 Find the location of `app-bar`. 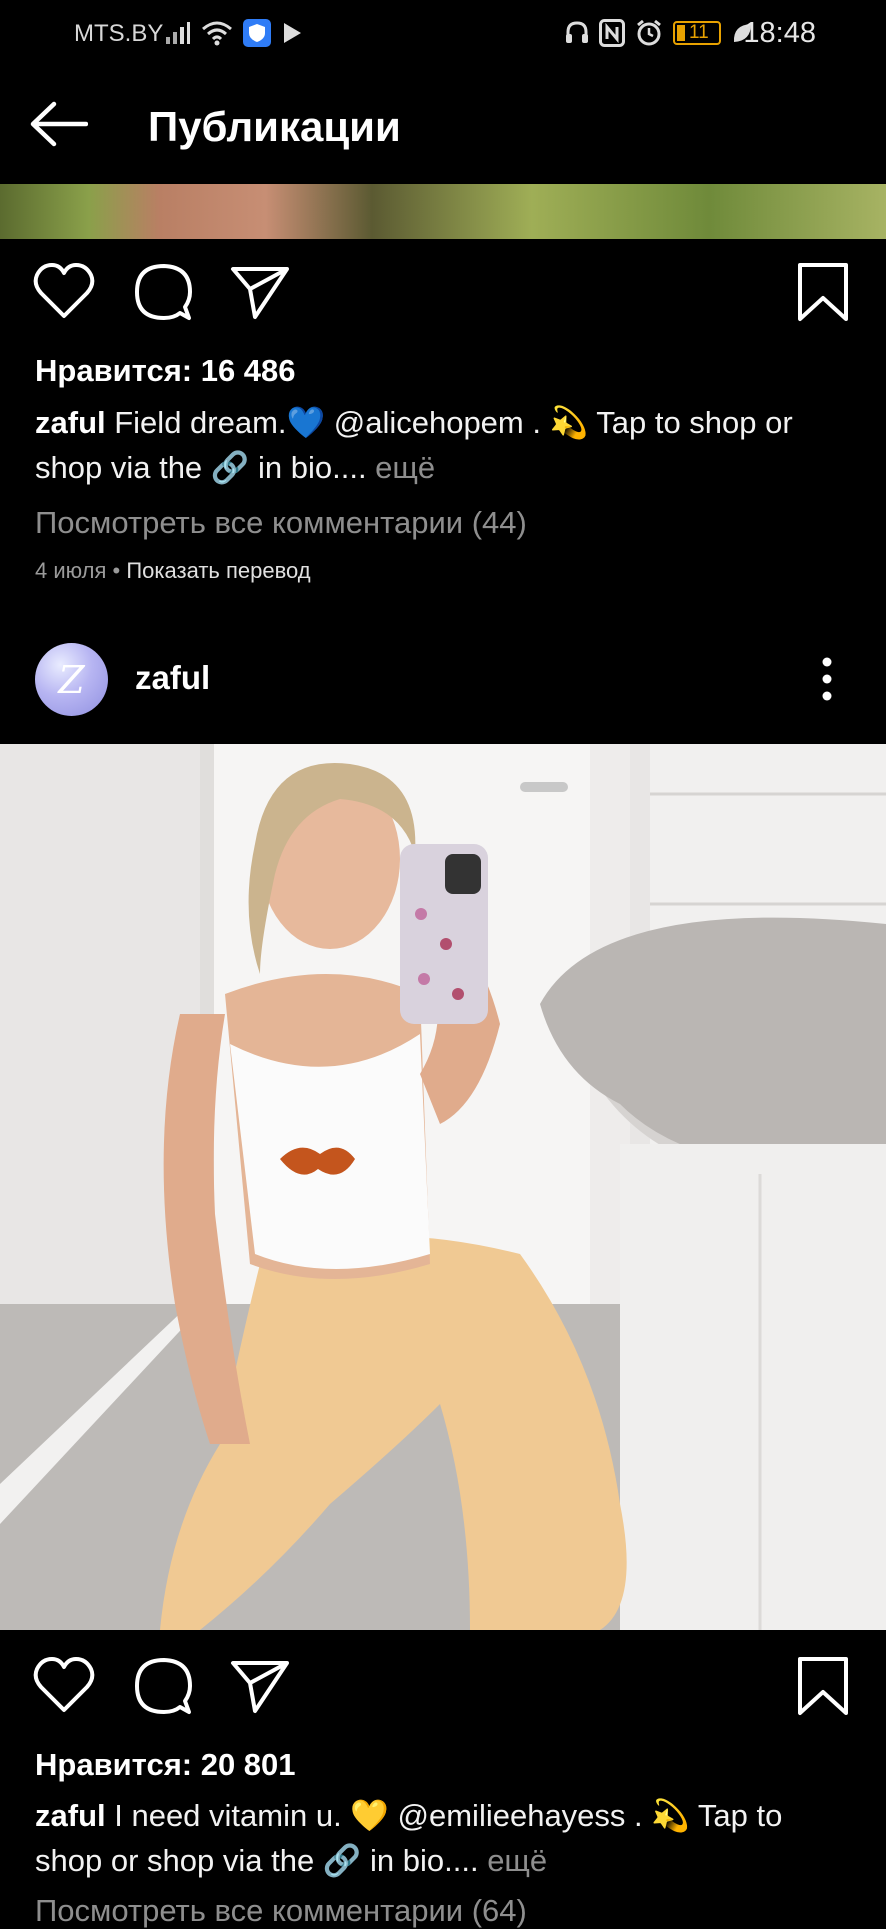

app-bar is located at coordinates (443, 125).